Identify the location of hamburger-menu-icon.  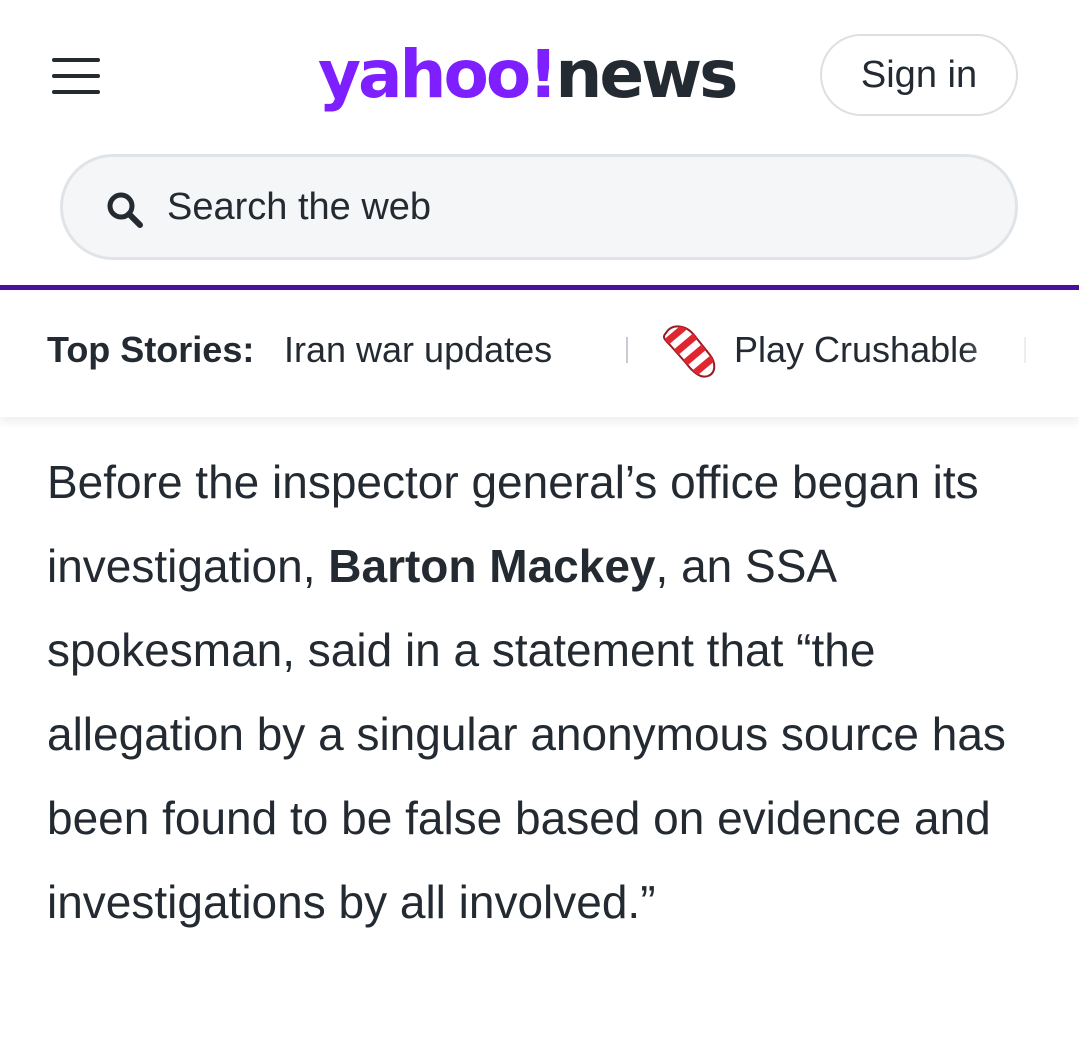
(76, 76).